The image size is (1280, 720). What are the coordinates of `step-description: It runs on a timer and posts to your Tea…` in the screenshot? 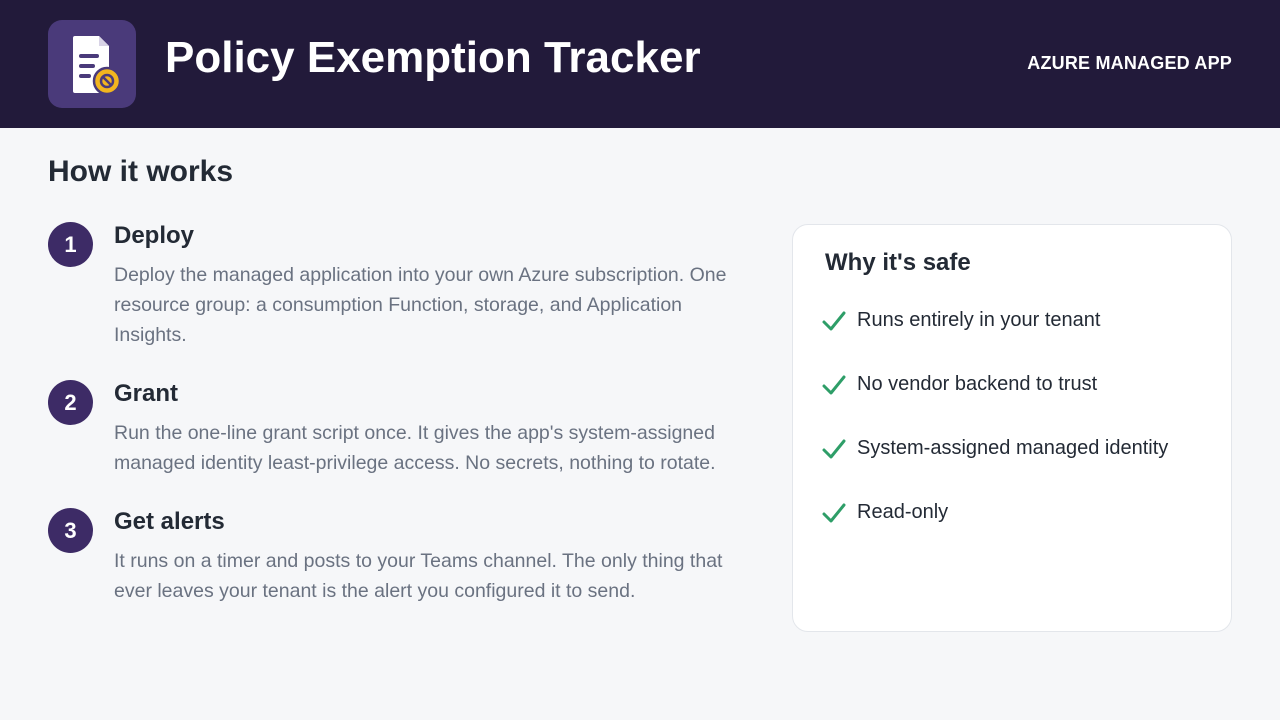 It's located at (418, 576).